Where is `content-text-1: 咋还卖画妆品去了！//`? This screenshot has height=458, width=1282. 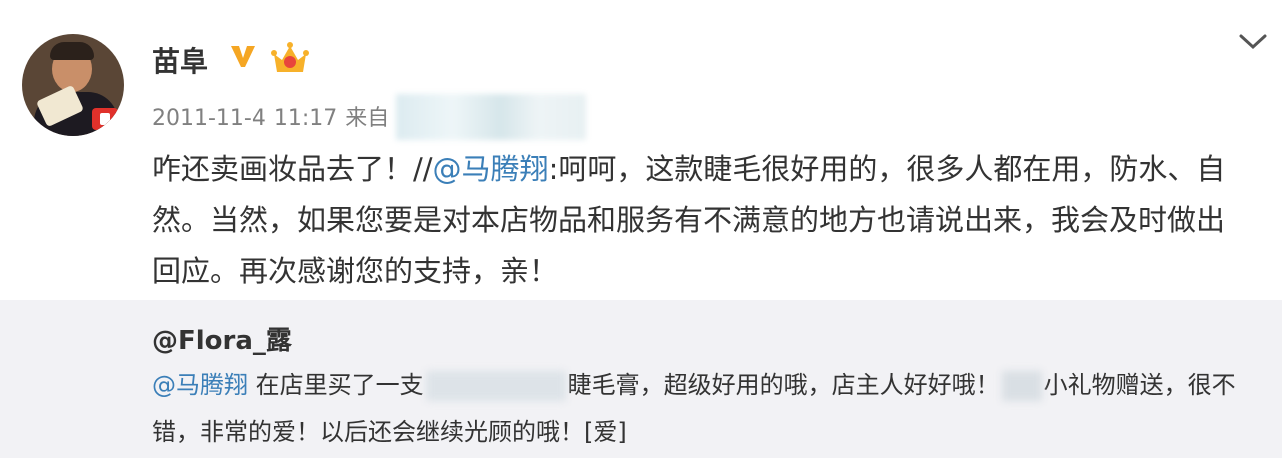
content-text-1: 咋还卖画妆品去了！// is located at coordinates (292, 169).